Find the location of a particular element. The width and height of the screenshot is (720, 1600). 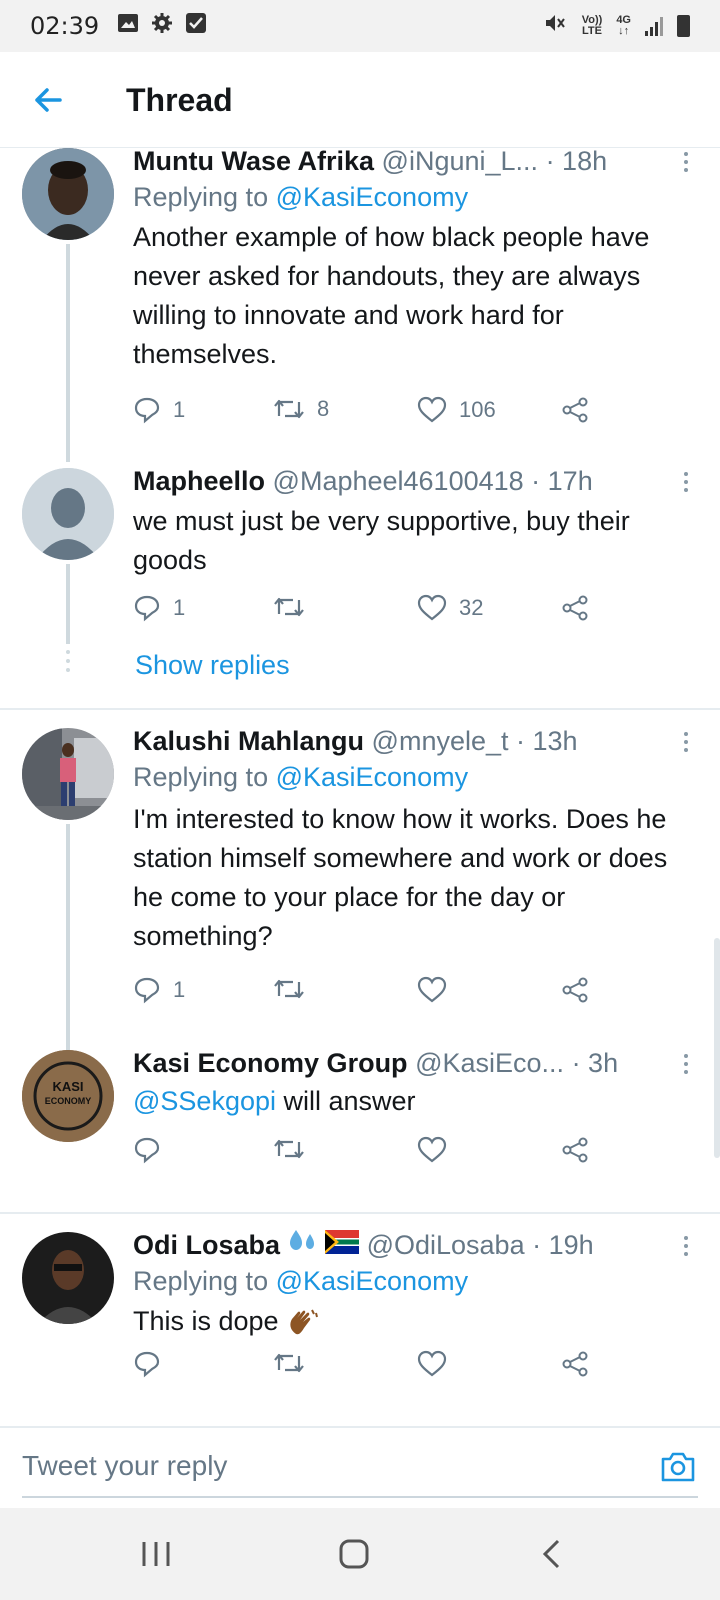

reply-input: Tweet your reply is located at coordinates (124, 1466).